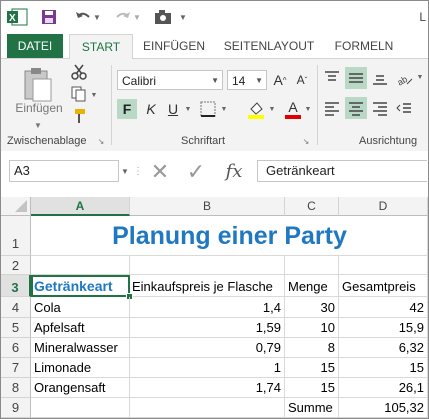 Image resolution: width=429 pixels, height=419 pixels. I want to click on table-cell: 15,9, so click(383, 328).